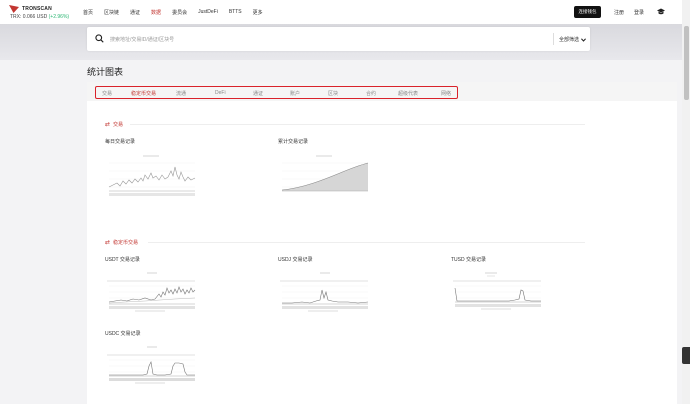 The image size is (690, 404). Describe the element at coordinates (371, 93) in the screenshot. I see `tab-contracts: 合约` at that location.